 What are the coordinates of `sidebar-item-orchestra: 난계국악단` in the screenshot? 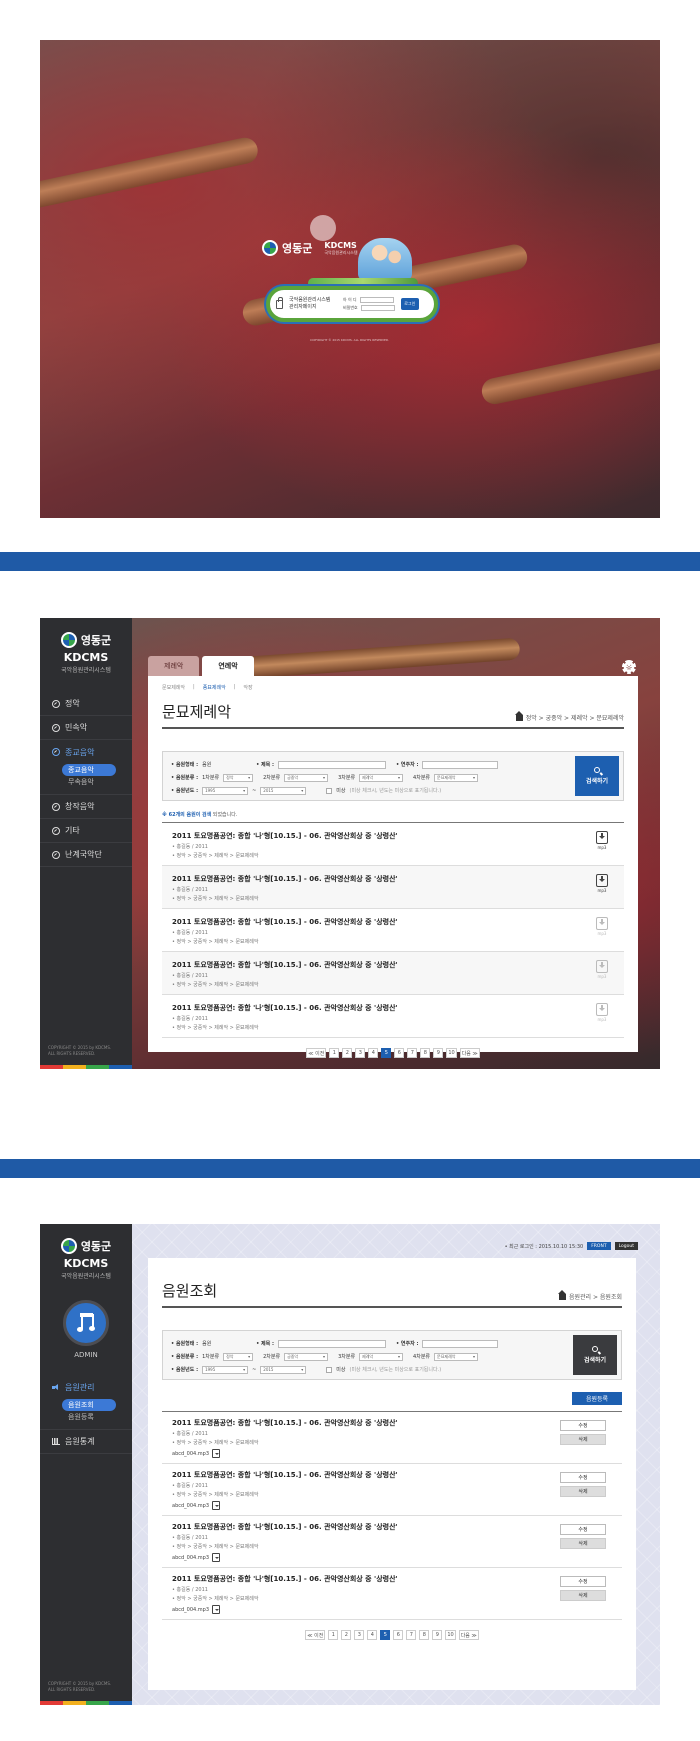 It's located at (86, 855).